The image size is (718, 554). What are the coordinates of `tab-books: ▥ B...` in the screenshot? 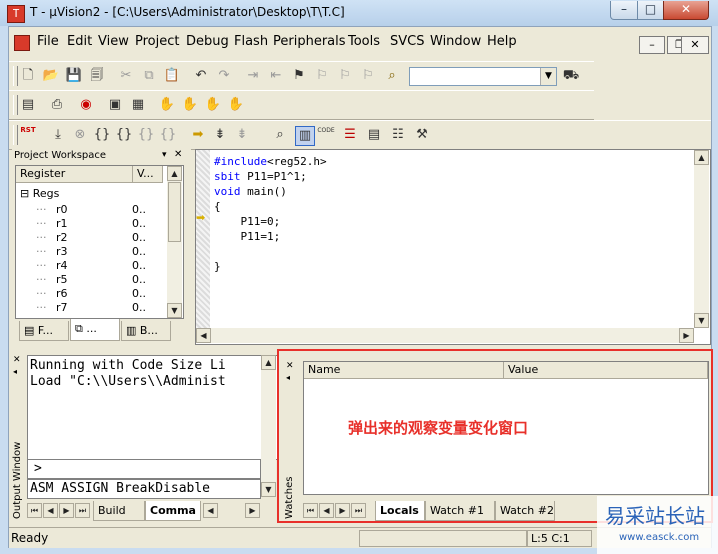 It's located at (146, 331).